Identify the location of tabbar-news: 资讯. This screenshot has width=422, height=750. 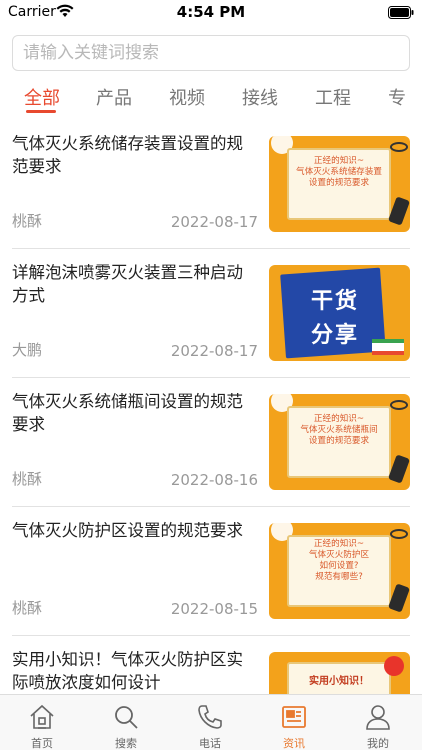
(294, 722).